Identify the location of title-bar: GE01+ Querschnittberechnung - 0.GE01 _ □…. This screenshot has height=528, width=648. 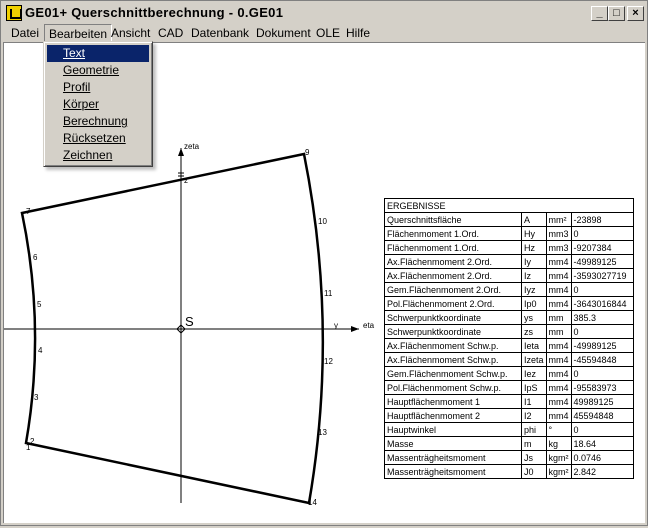
(324, 13).